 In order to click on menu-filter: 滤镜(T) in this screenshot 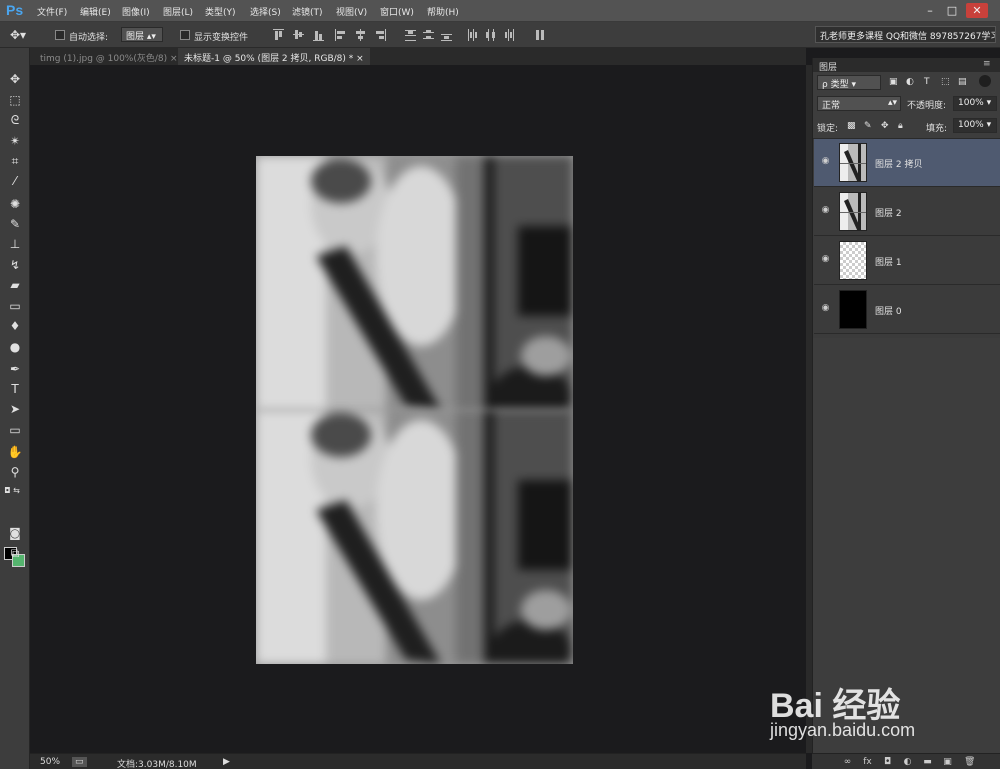, I will do `click(307, 11)`.